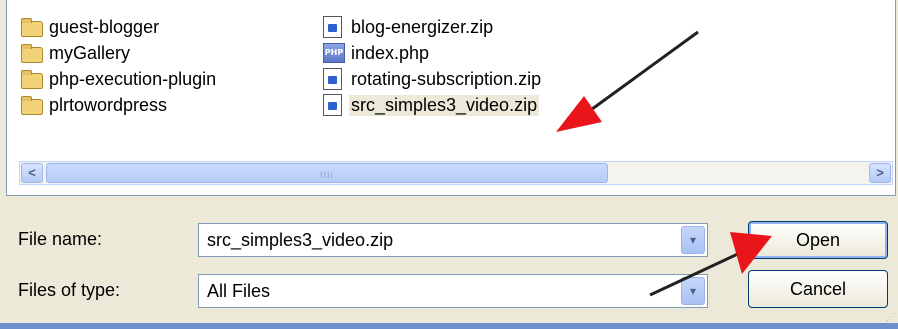 The height and width of the screenshot is (329, 898). I want to click on folder-item: php-execution-plugin, so click(119, 79).